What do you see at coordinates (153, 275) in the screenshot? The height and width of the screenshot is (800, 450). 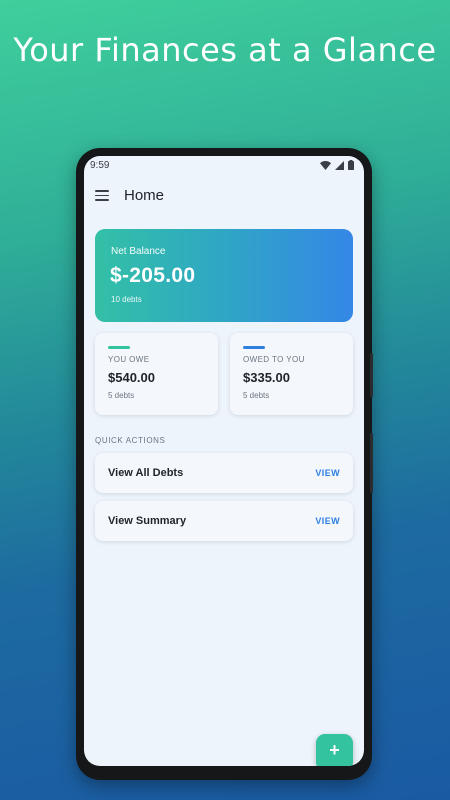 I see `net-balance-amount: $-205.00` at bounding box center [153, 275].